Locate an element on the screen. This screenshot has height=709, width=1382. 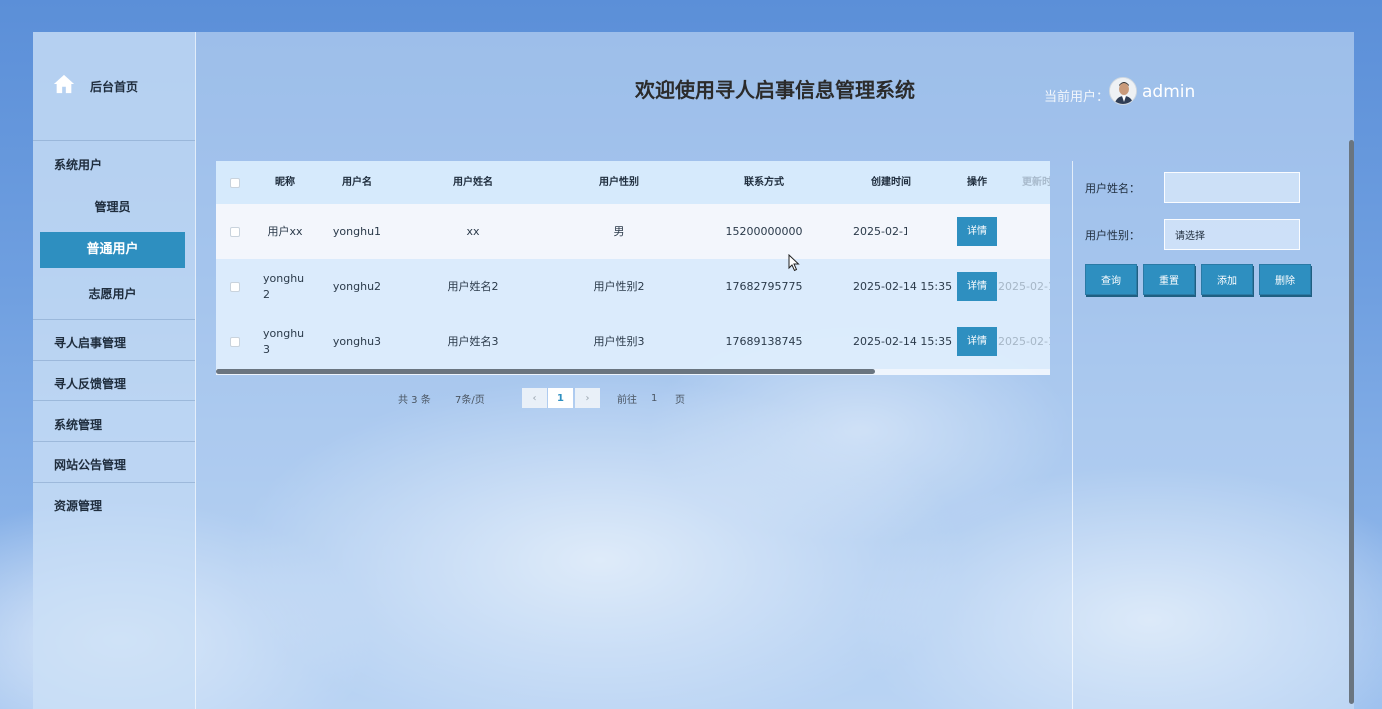
table-header: 昵称 用户名 用户姓名 用户性别 联系方式 创建时间 操作 更新时间 is located at coordinates (633, 182).